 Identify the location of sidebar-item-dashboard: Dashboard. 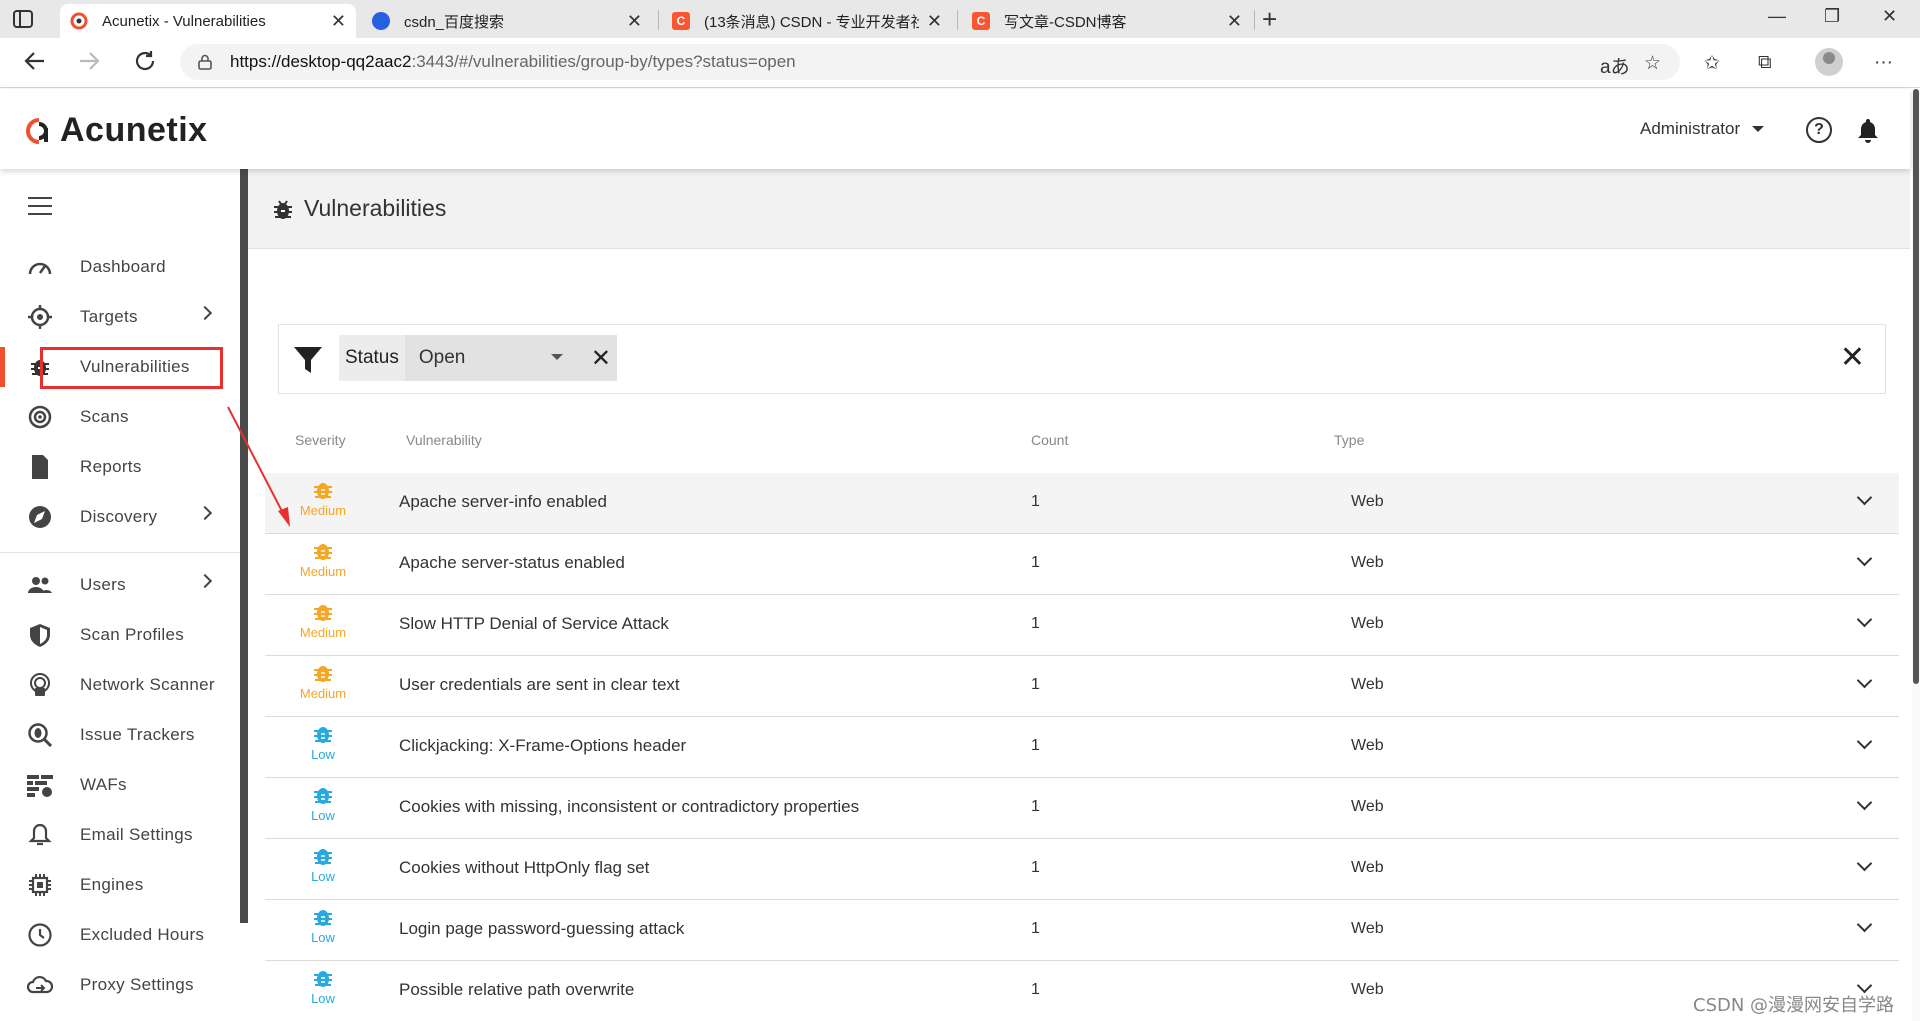
(120, 267).